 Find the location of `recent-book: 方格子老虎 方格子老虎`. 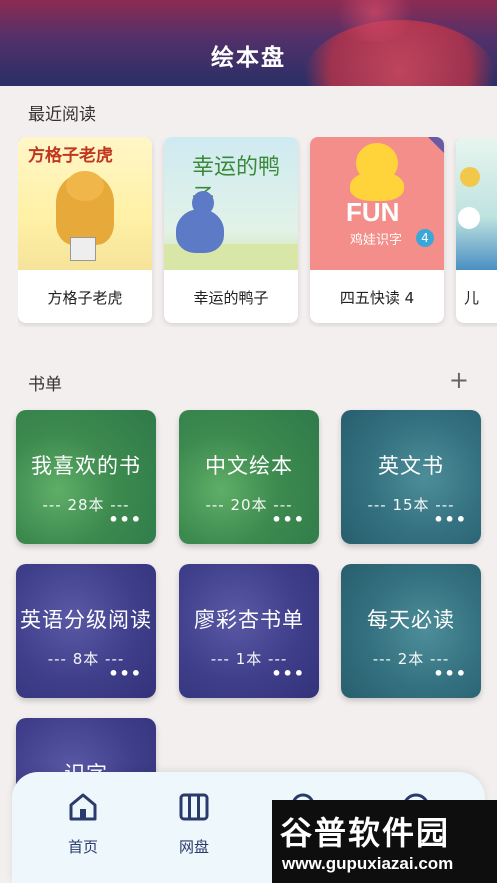

recent-book: 方格子老虎 方格子老虎 is located at coordinates (85, 230).